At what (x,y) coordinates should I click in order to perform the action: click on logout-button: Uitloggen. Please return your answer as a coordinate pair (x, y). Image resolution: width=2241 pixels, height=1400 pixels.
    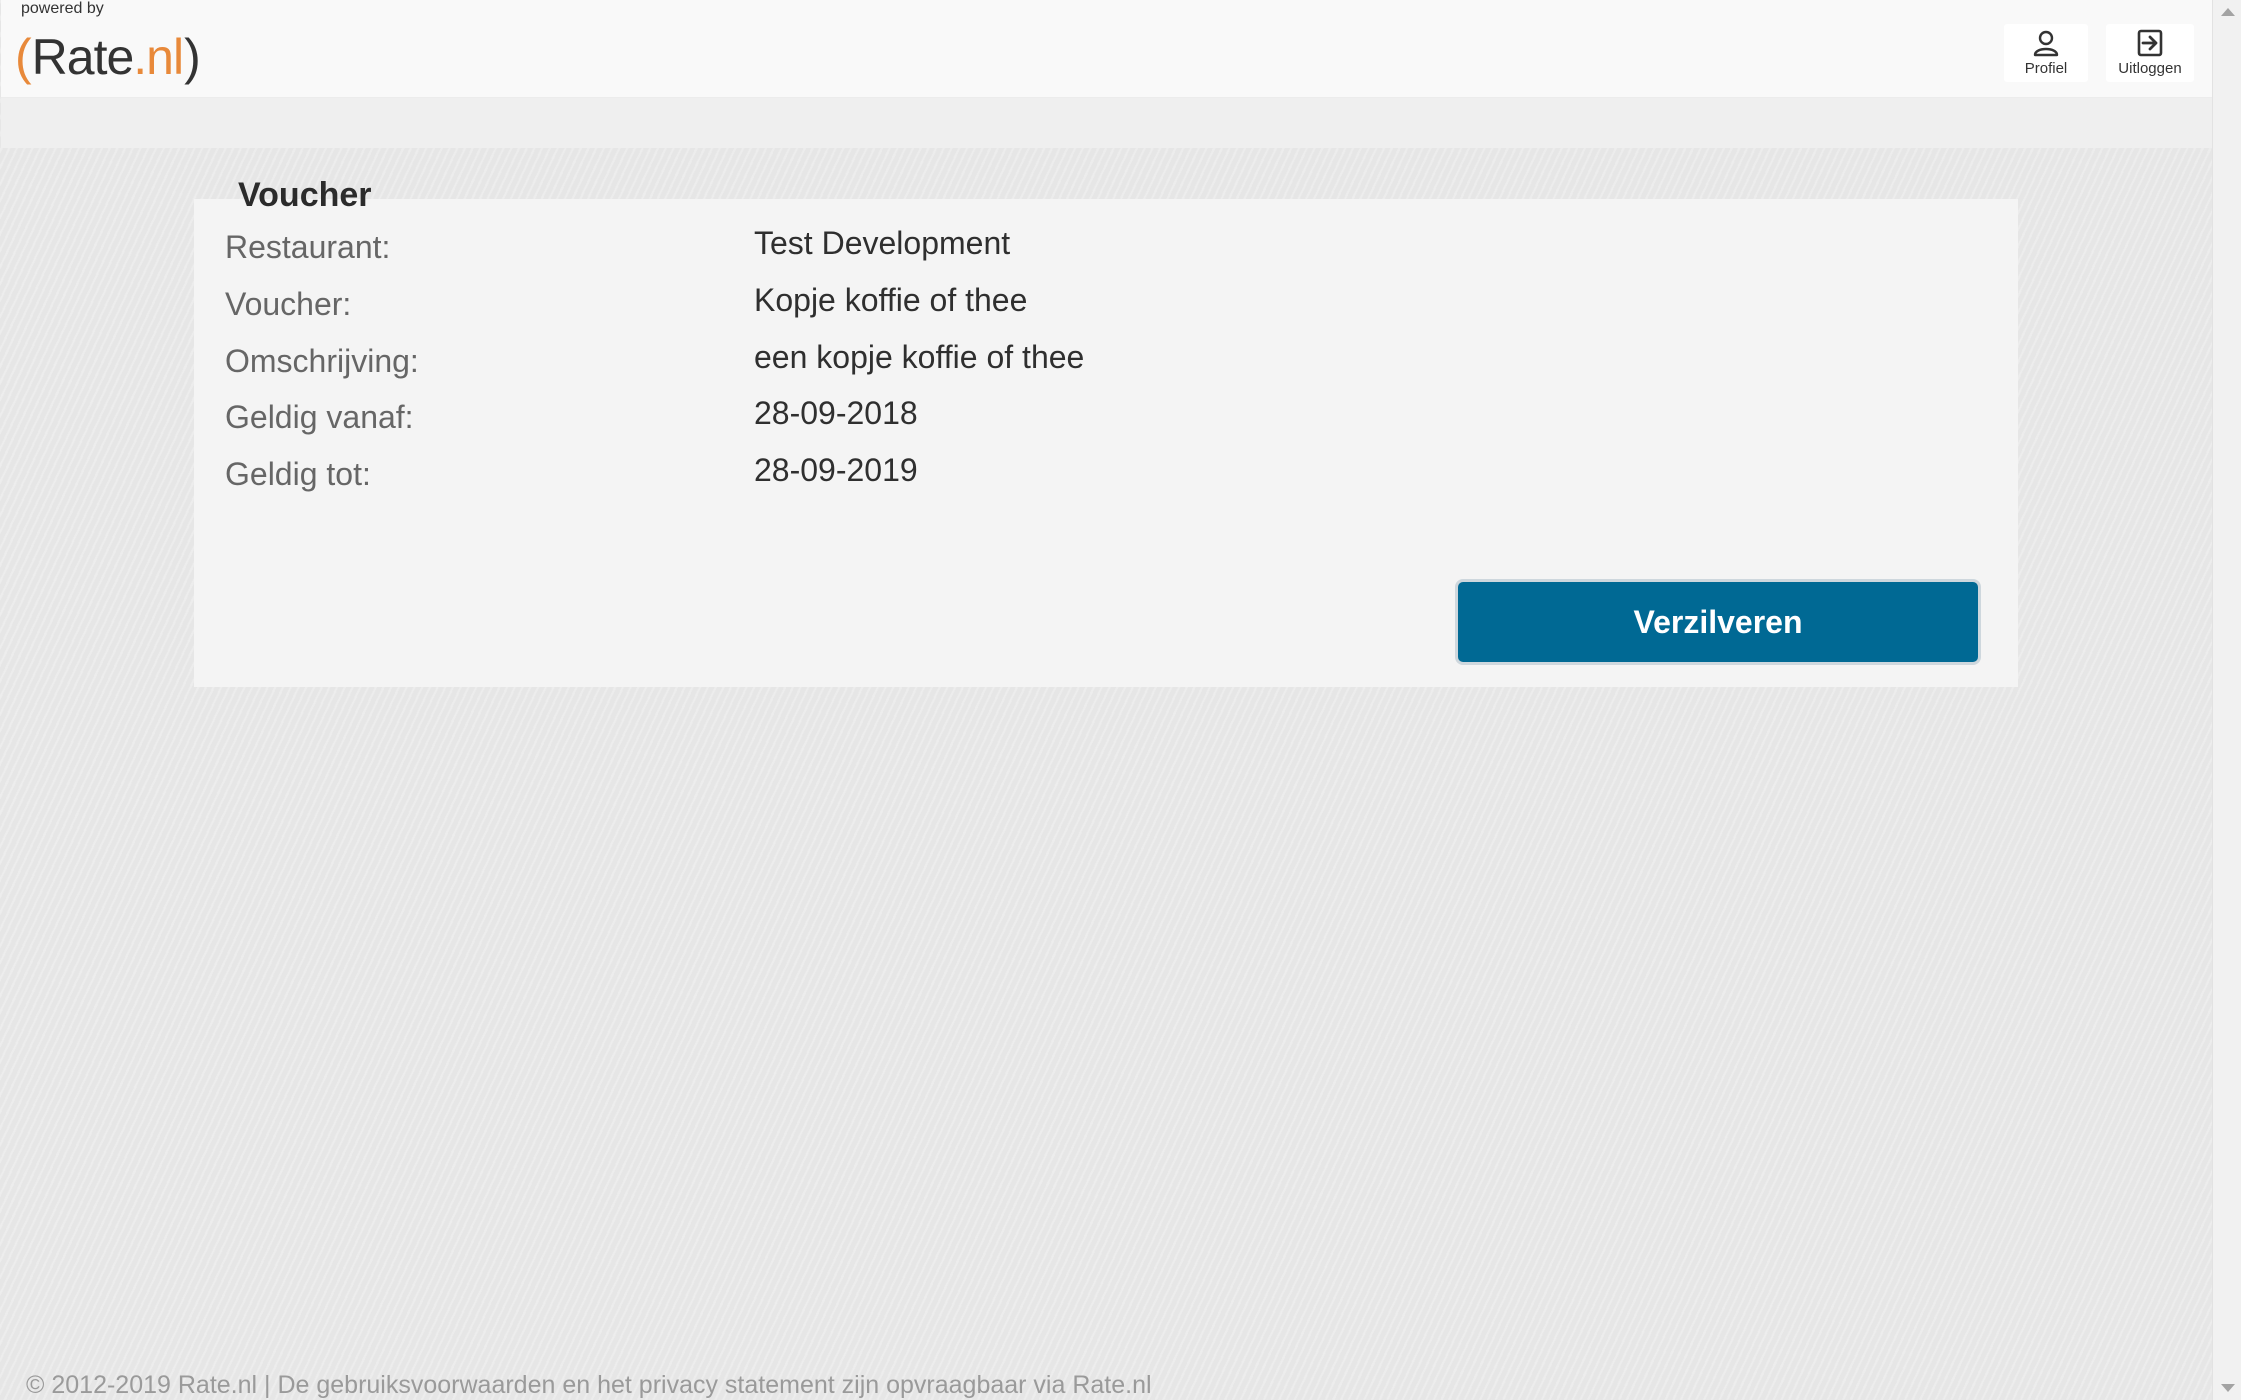
    Looking at the image, I should click on (2150, 53).